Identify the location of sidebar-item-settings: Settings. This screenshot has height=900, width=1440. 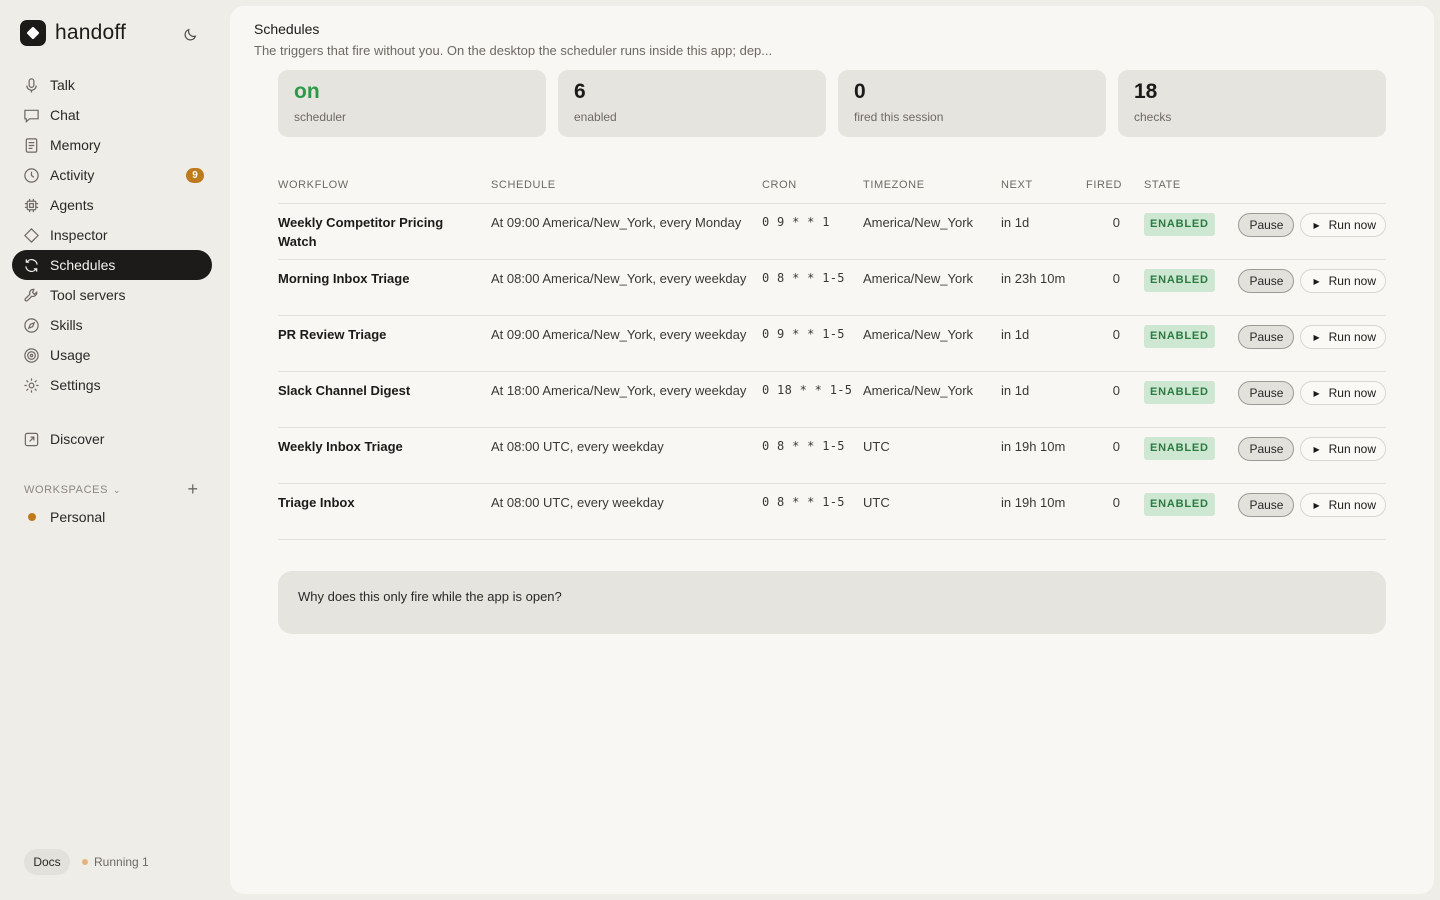
(112, 385).